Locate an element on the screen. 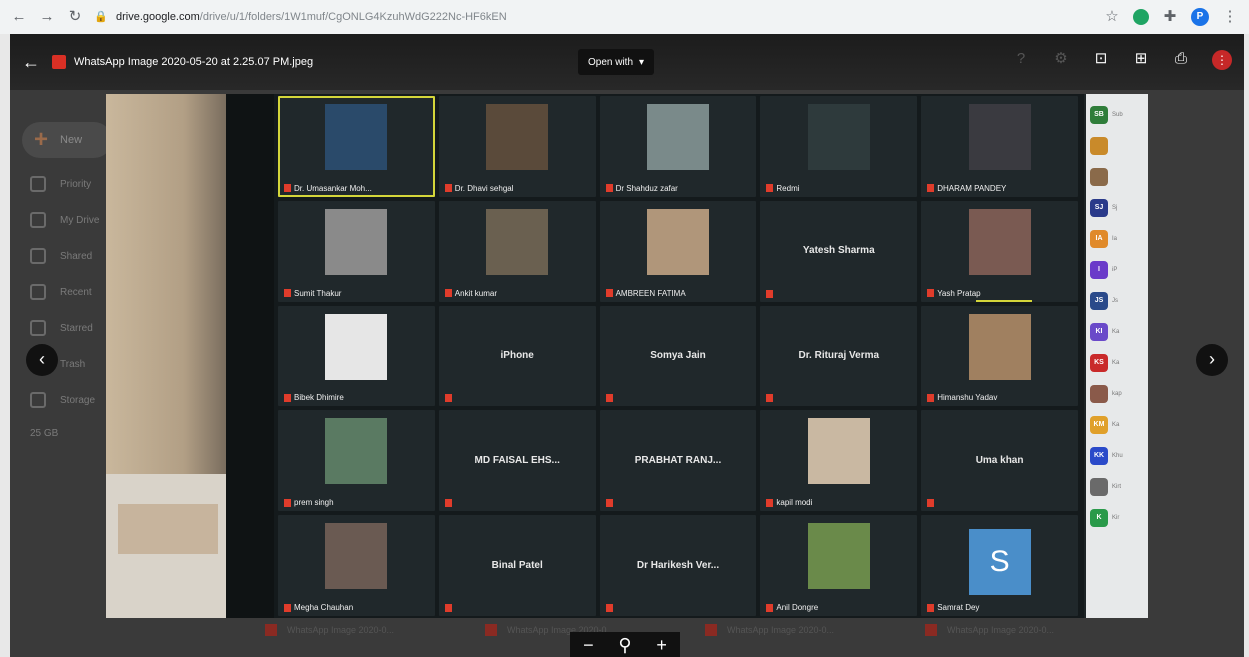  zoom-in-button: + is located at coordinates (662, 645).